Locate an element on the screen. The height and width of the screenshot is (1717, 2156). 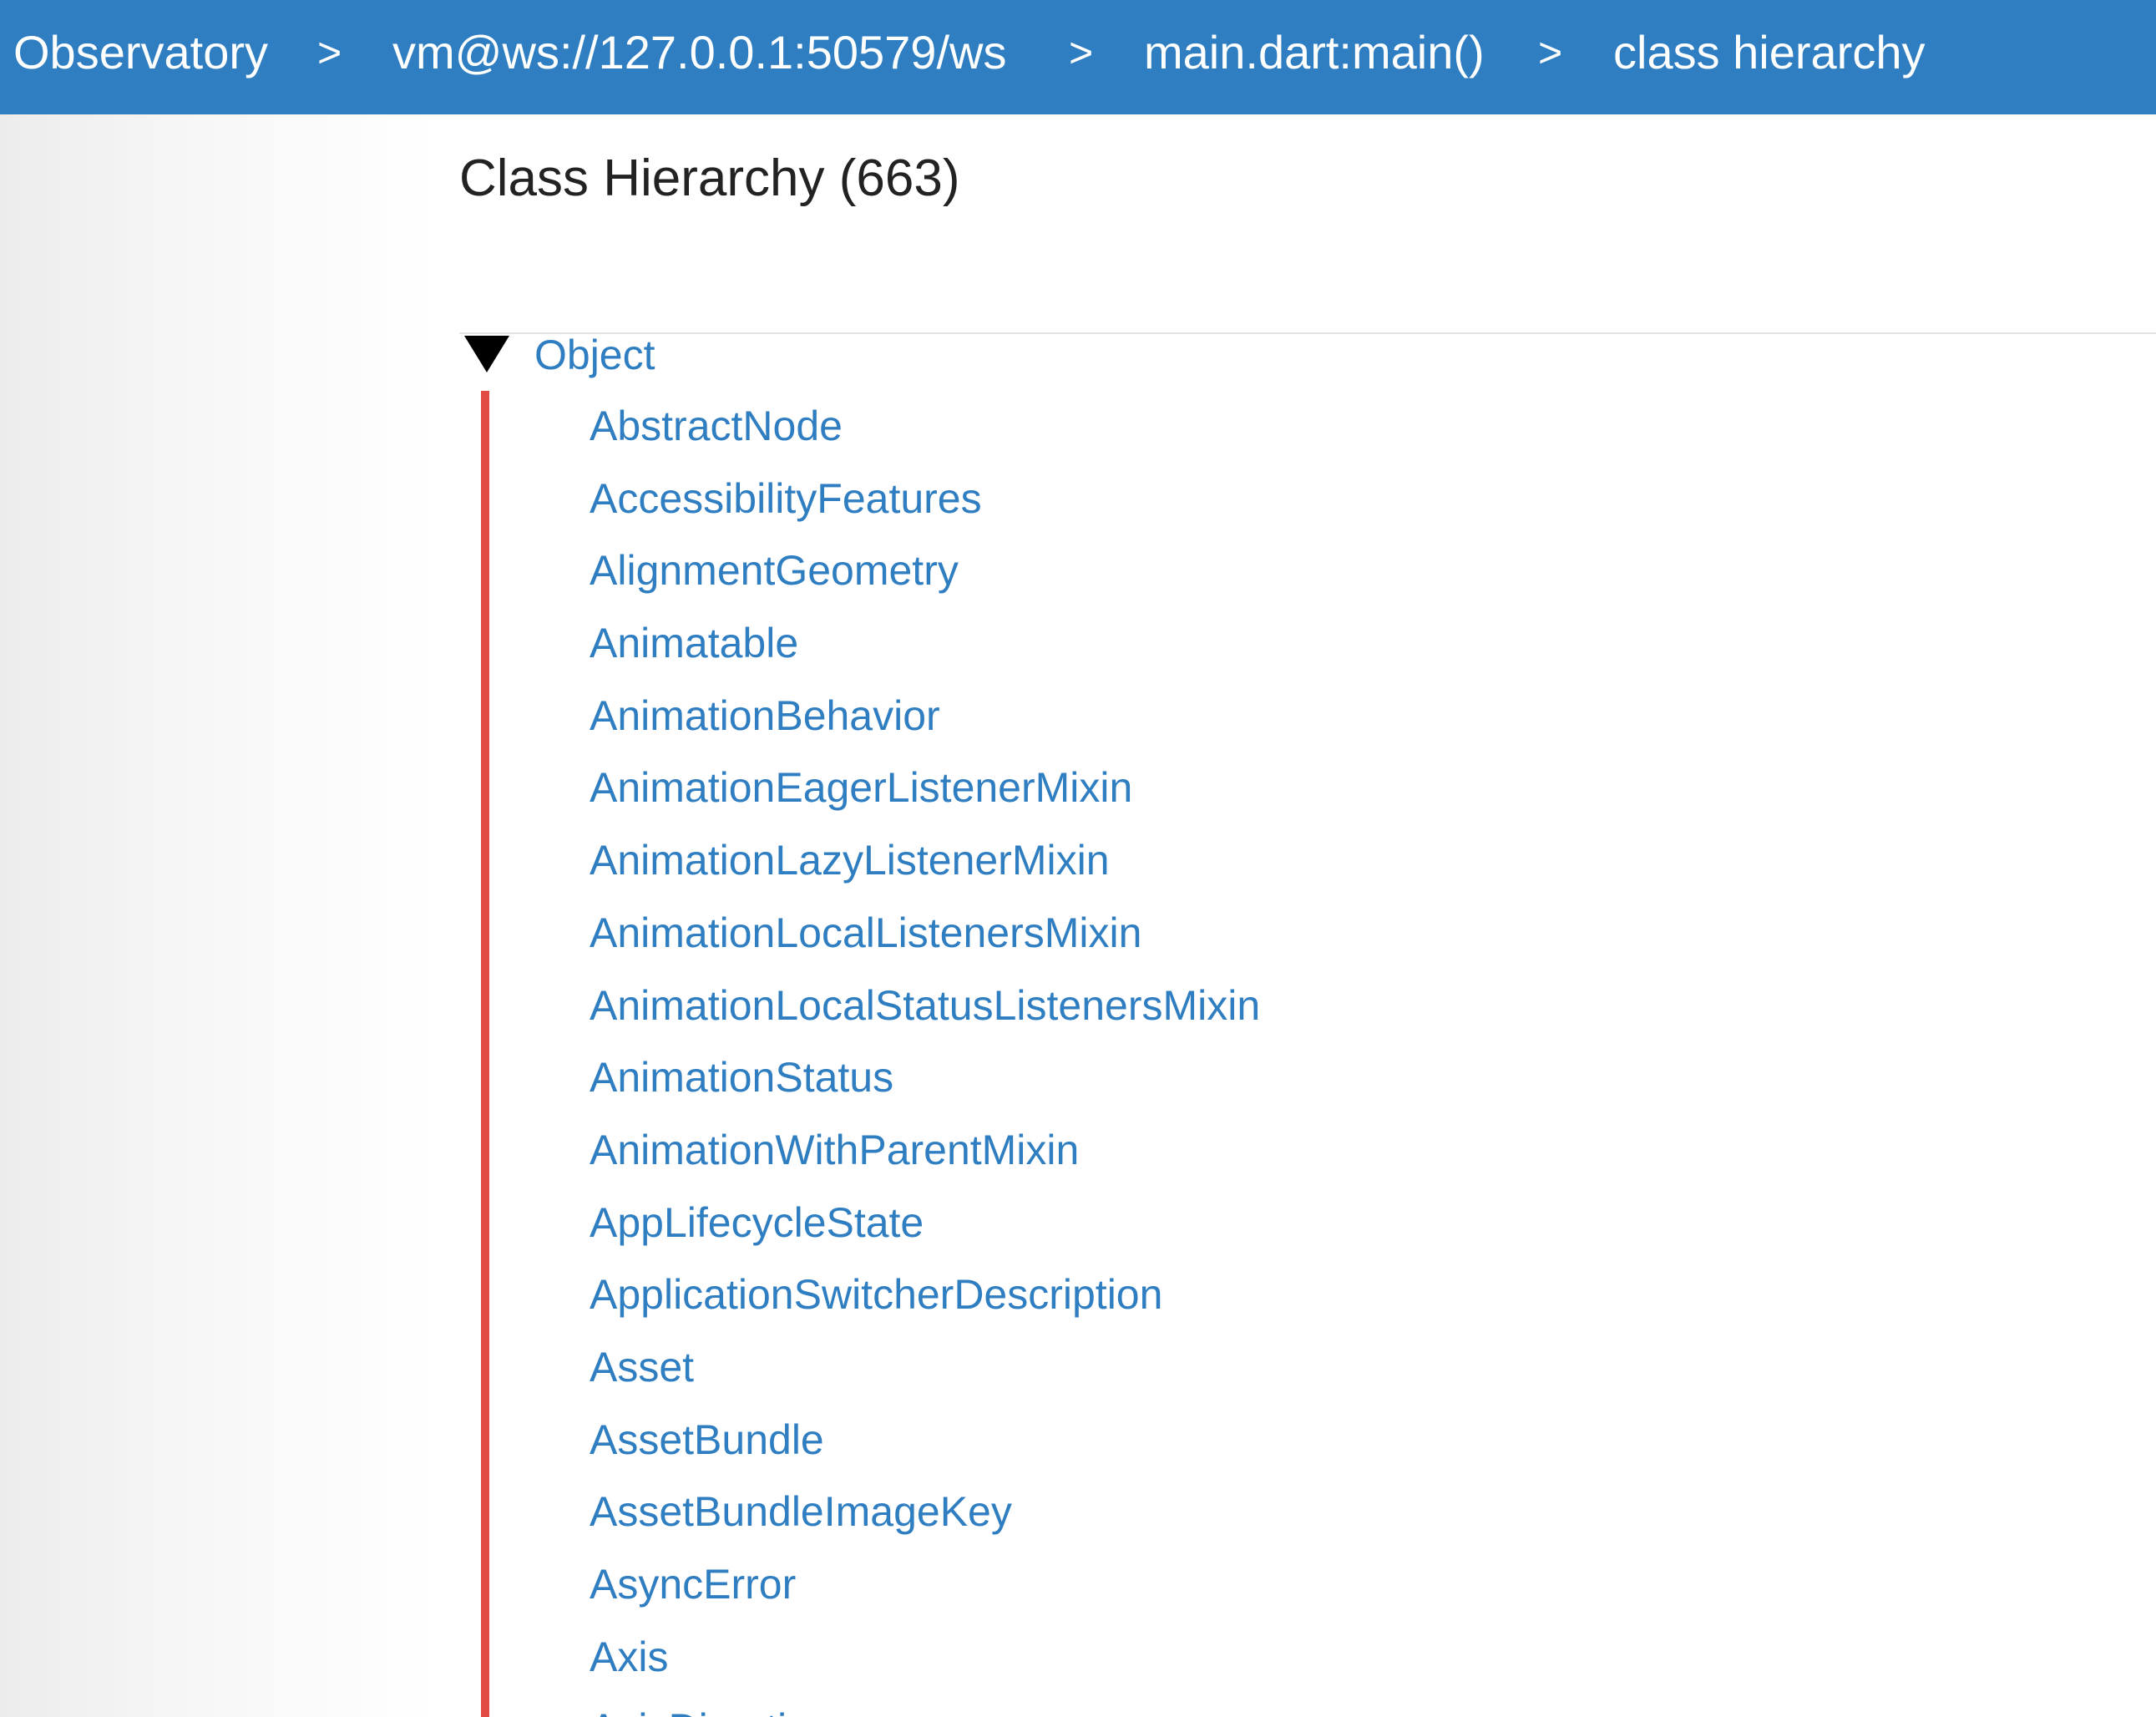
class-link: AssetBundleImageKey is located at coordinates (801, 1511).